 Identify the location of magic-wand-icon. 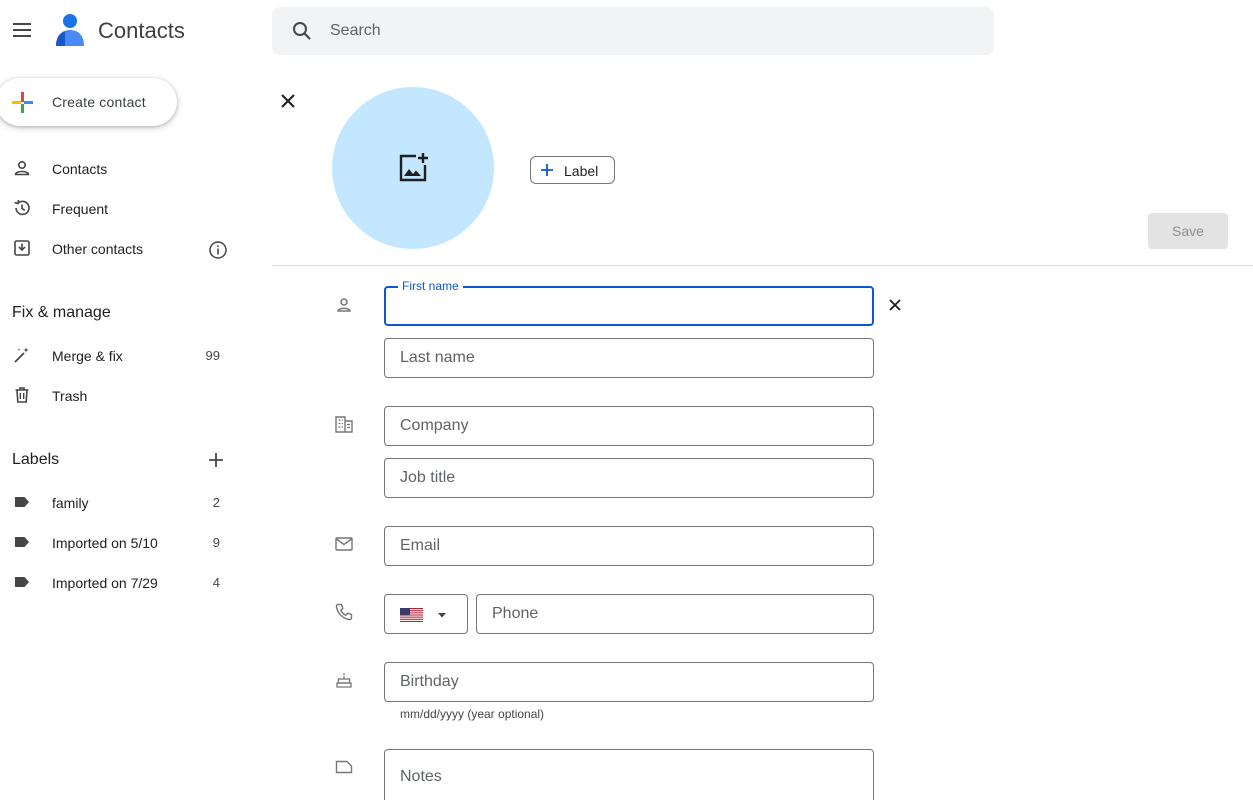
(21, 355).